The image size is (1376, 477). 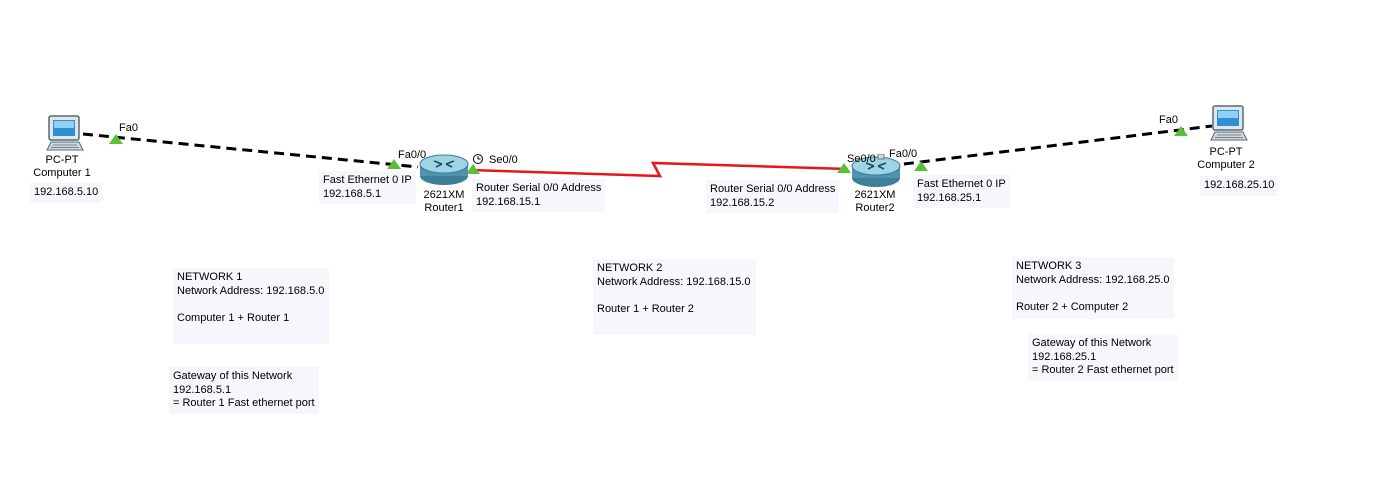 I want to click on net3-spacer, so click(x=1093, y=294).